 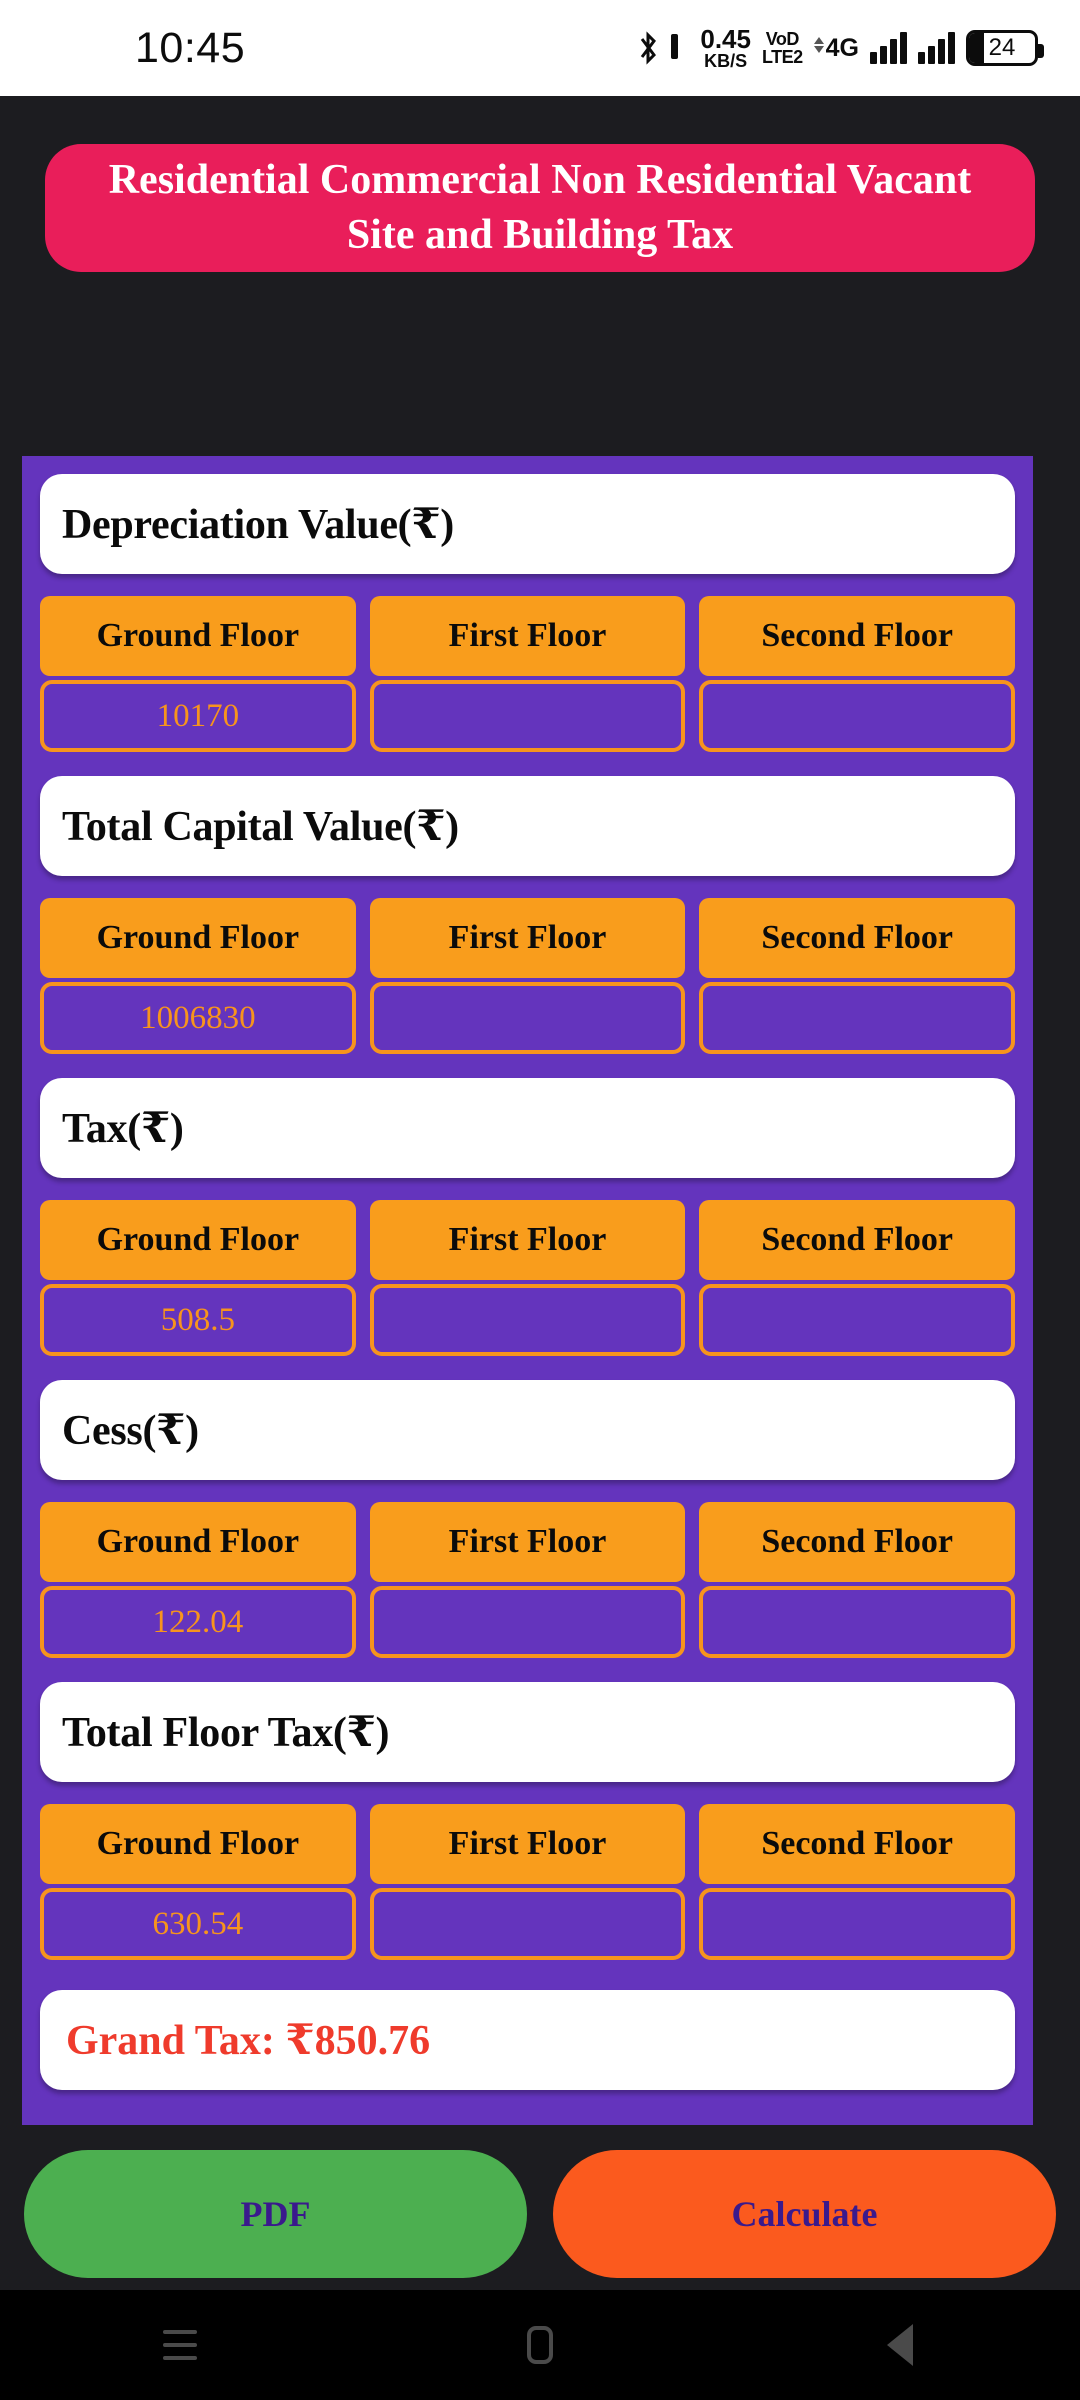 I want to click on status-bar: 10:45 0.45 KB/S VoD LTE2 4G 24, so click(x=540, y=48).